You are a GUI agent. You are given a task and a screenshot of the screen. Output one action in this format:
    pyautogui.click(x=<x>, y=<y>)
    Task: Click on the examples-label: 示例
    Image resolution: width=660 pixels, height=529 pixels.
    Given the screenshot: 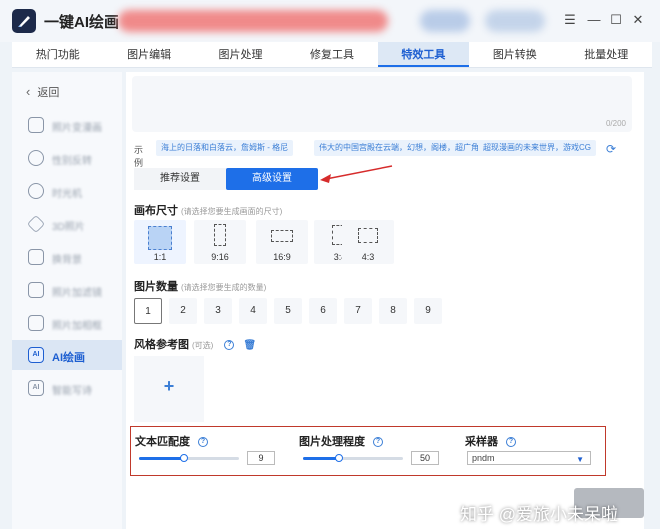 What is the action you would take?
    pyautogui.click(x=139, y=156)
    